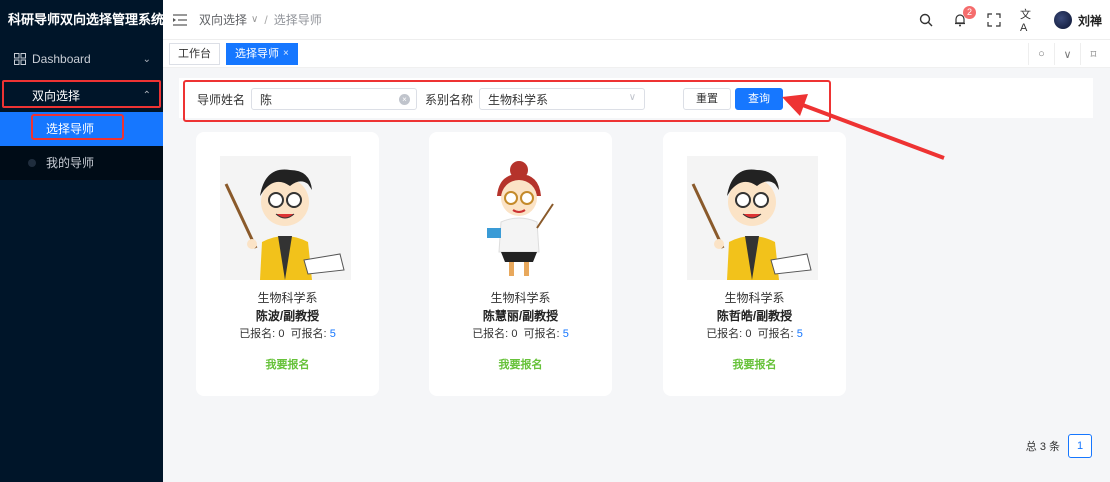  What do you see at coordinates (180, 19) in the screenshot?
I see `menu-fold-icon` at bounding box center [180, 19].